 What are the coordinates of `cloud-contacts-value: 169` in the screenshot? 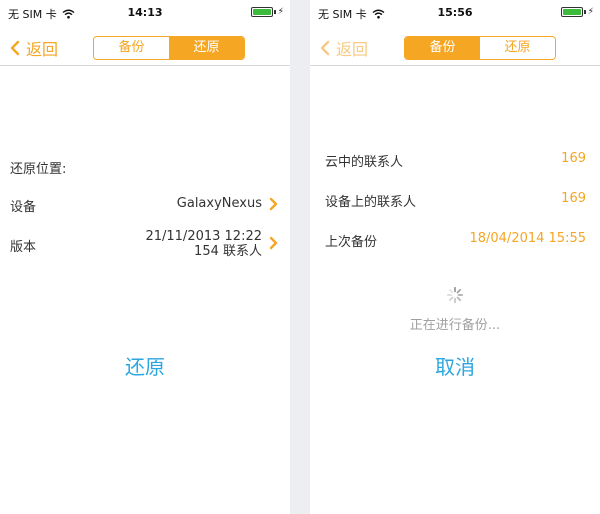 It's located at (573, 158).